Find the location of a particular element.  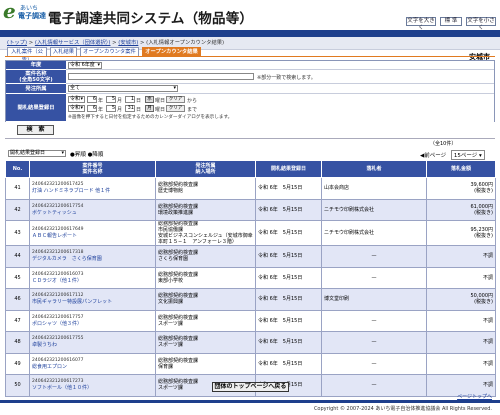

from-day-input: 1 is located at coordinates (130, 99).